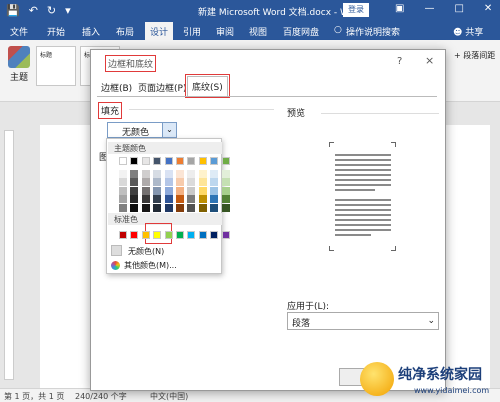 This screenshot has width=500, height=402. Describe the element at coordinates (488, 8) in the screenshot. I see `close-icon: ✕` at that location.